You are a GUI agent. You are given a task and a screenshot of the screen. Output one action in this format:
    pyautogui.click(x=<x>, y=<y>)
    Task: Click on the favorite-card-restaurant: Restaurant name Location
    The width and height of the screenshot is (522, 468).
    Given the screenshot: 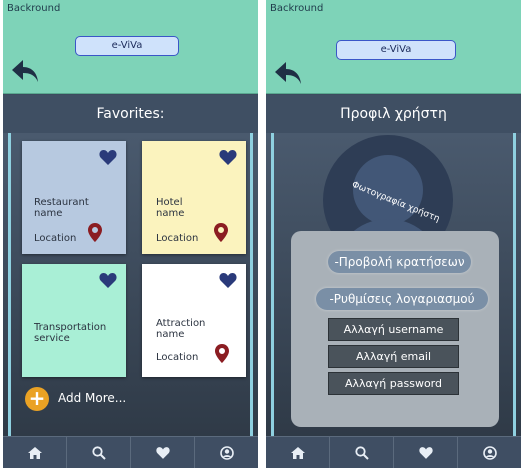 What is the action you would take?
    pyautogui.click(x=74, y=197)
    